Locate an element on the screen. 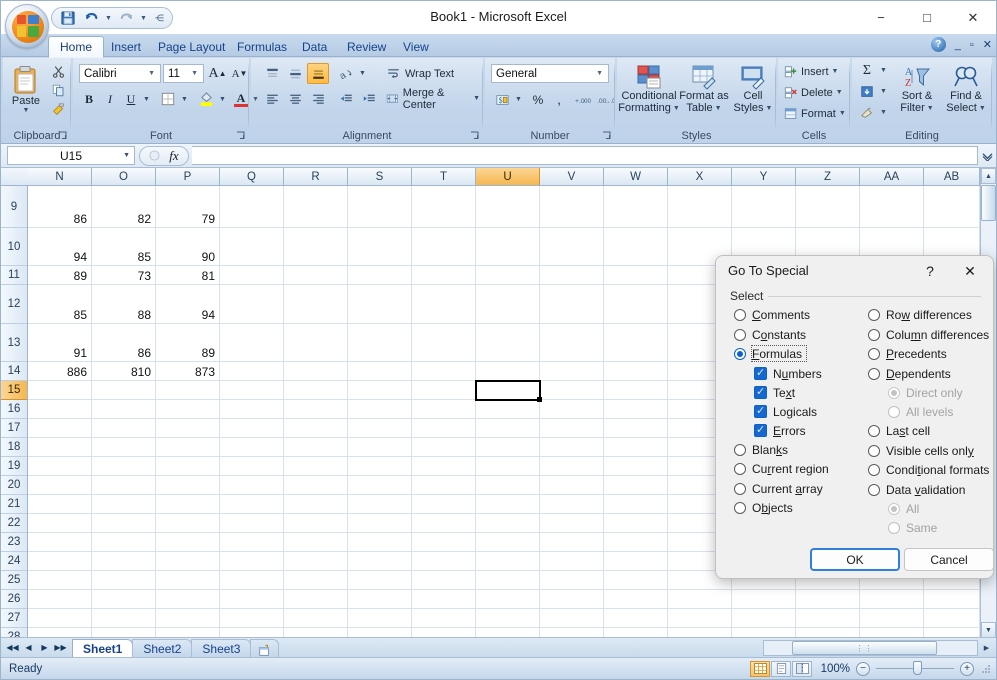  cell-S19 is located at coordinates (380, 466).